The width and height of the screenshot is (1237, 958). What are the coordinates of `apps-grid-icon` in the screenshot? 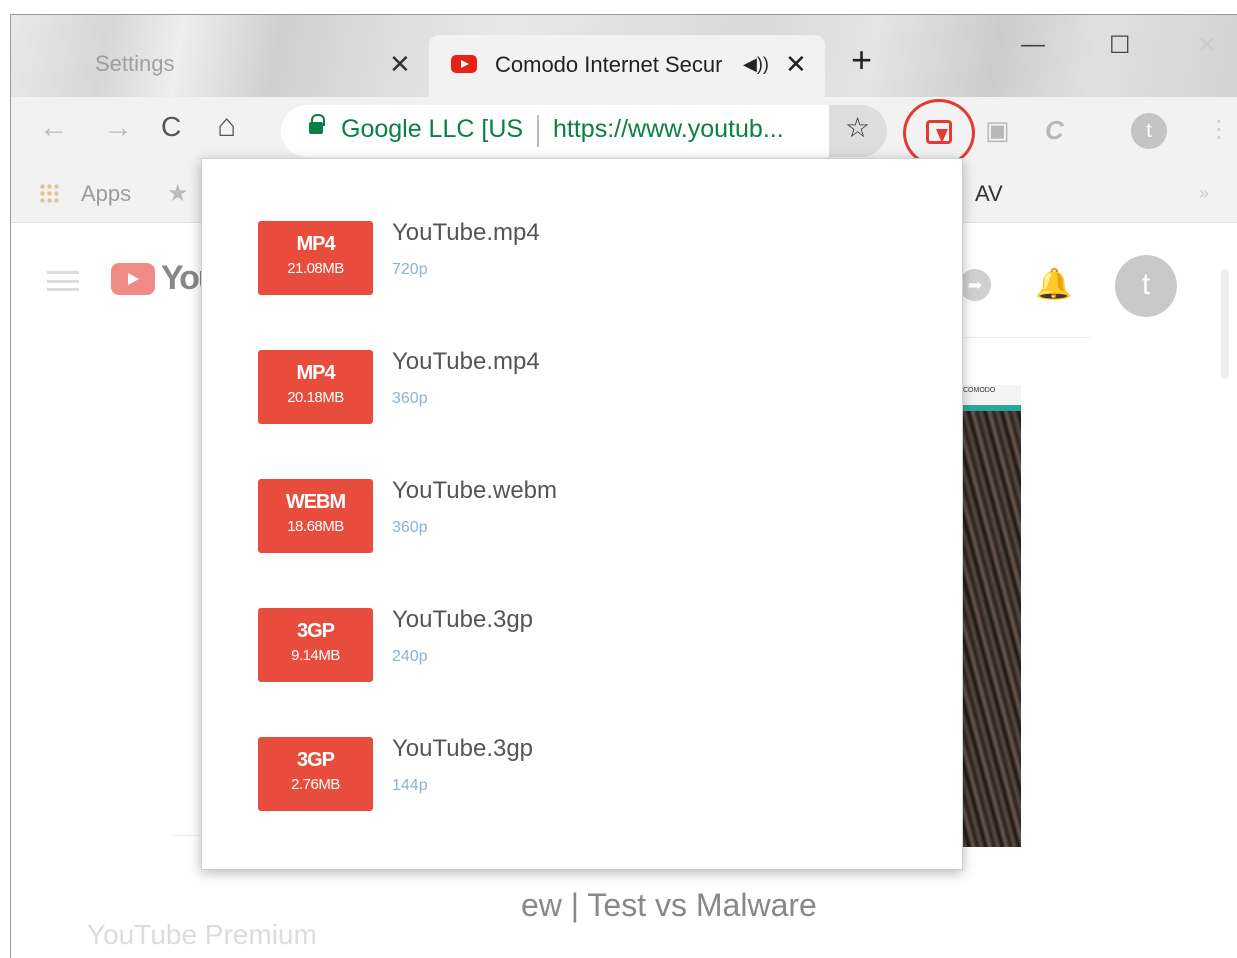 It's located at (50, 194).